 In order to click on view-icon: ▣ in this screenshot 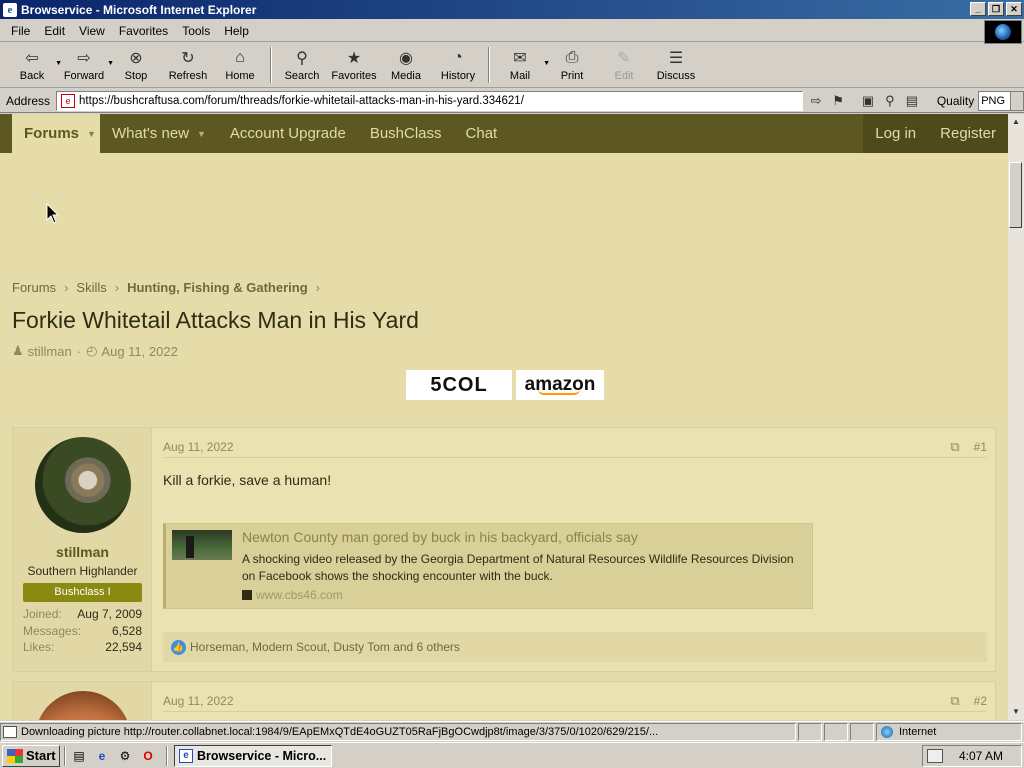, I will do `click(868, 101)`.